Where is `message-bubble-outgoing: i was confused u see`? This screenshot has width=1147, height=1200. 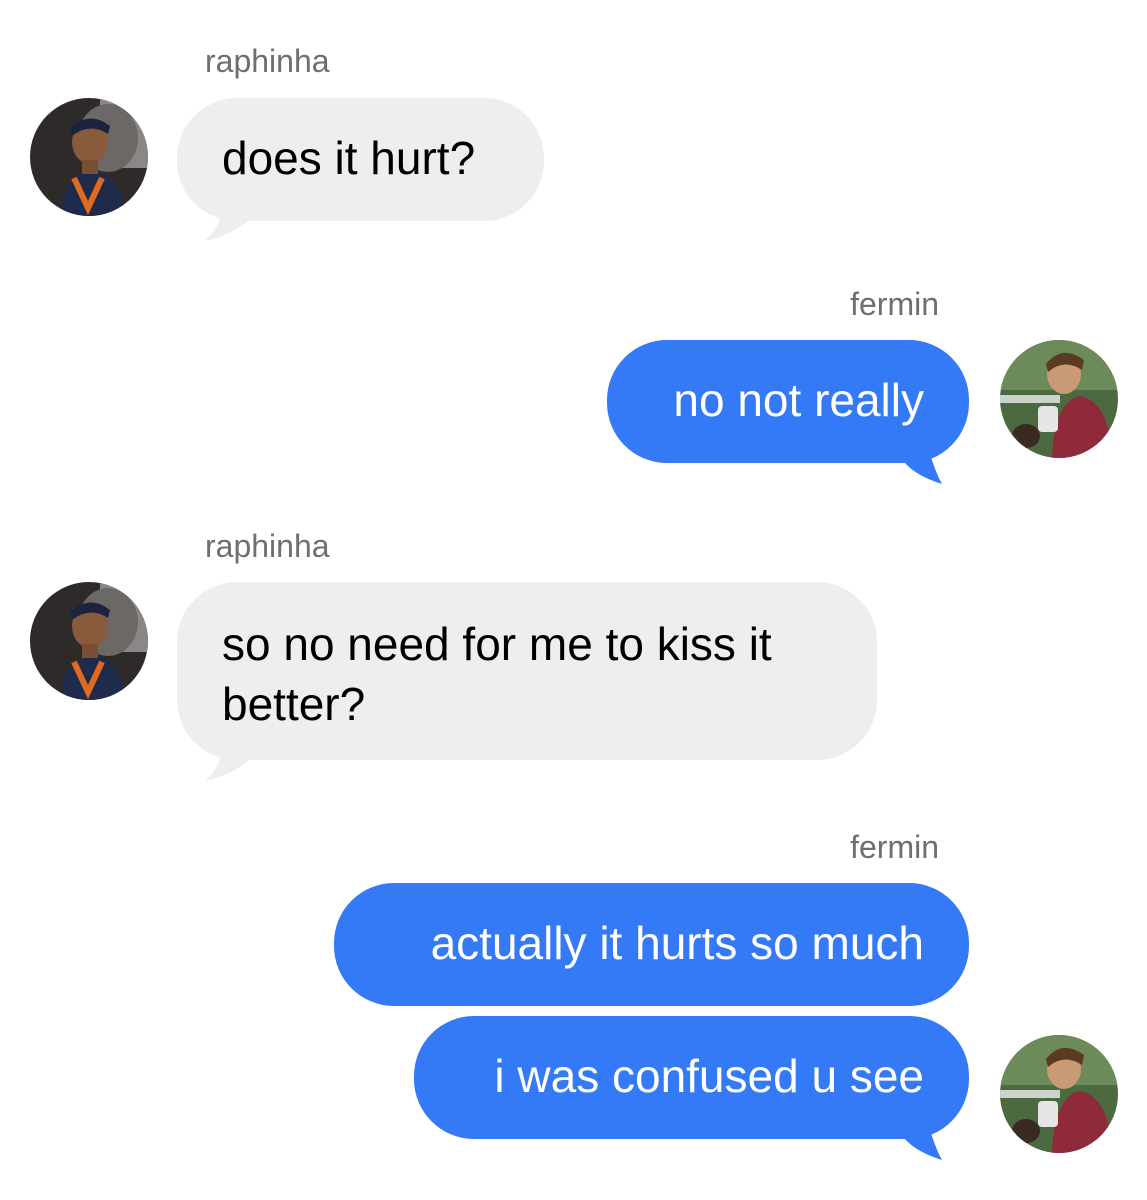 message-bubble-outgoing: i was confused u see is located at coordinates (691, 1077).